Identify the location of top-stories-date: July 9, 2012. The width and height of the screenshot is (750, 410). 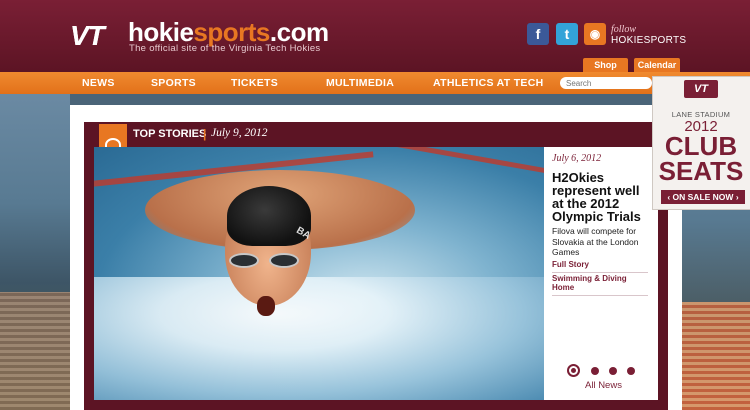
(239, 133).